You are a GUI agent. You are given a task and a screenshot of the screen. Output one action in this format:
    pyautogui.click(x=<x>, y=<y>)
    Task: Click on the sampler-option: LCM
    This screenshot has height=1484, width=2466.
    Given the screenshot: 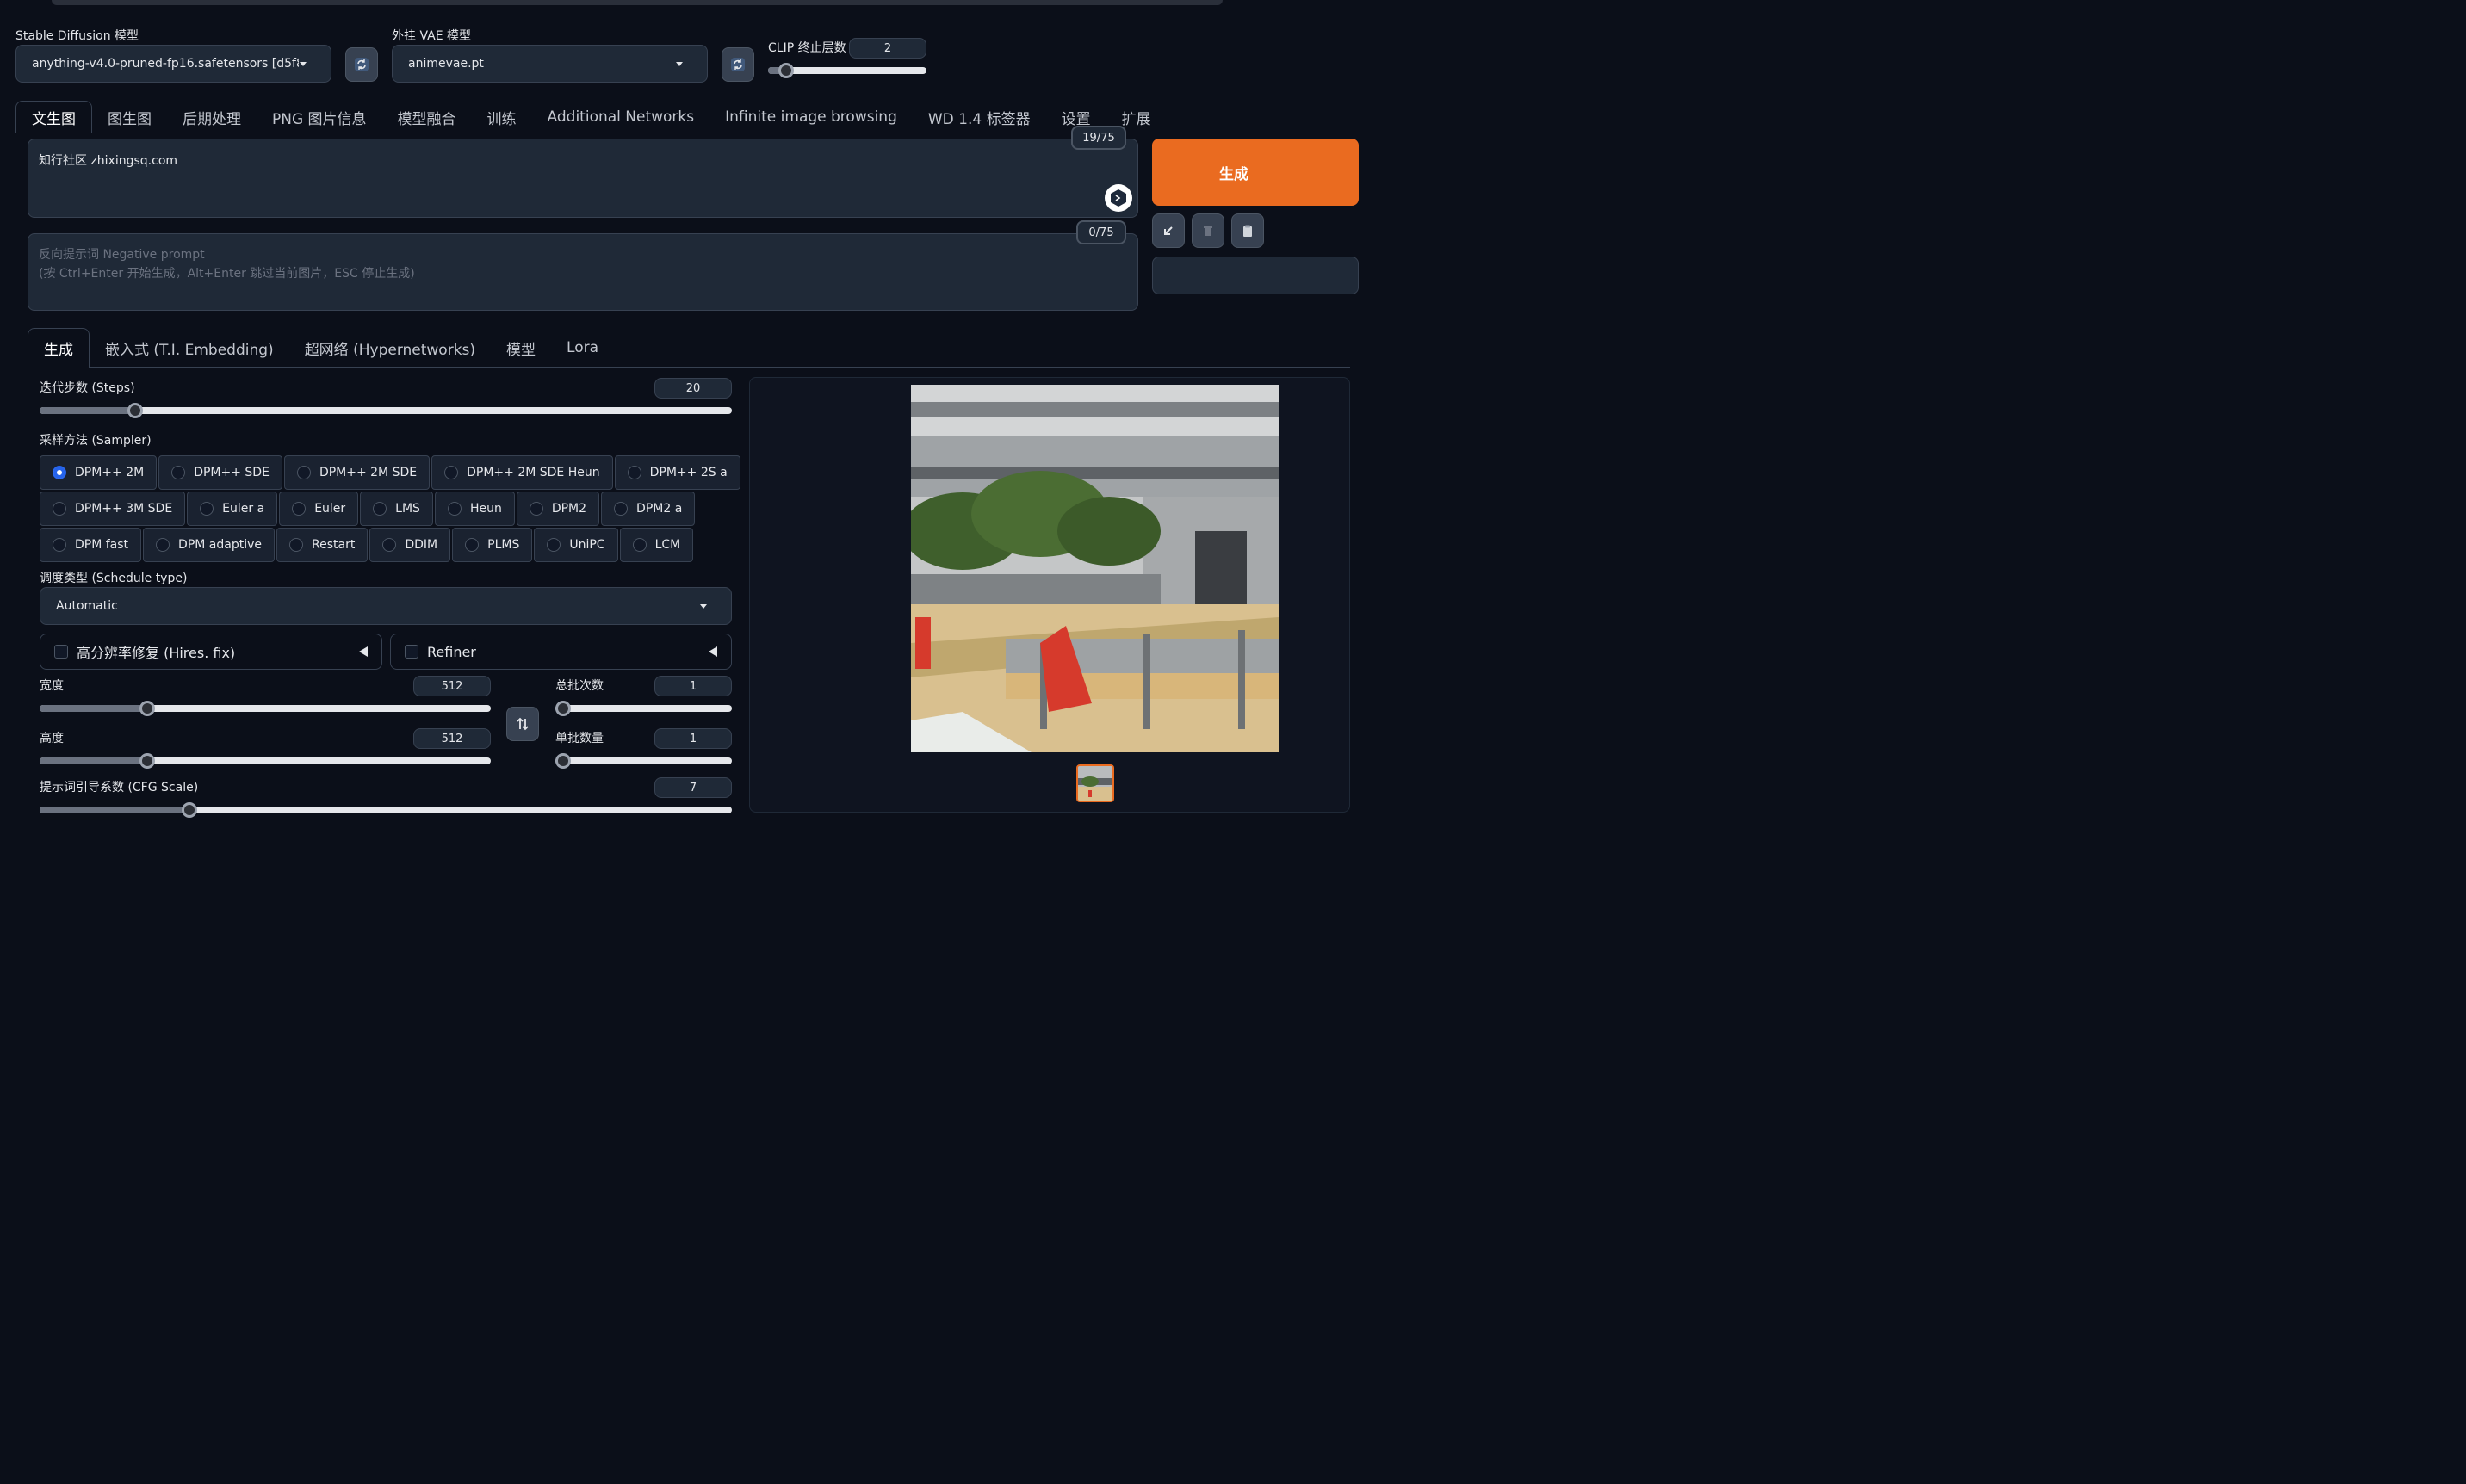 What is the action you would take?
    pyautogui.click(x=656, y=545)
    